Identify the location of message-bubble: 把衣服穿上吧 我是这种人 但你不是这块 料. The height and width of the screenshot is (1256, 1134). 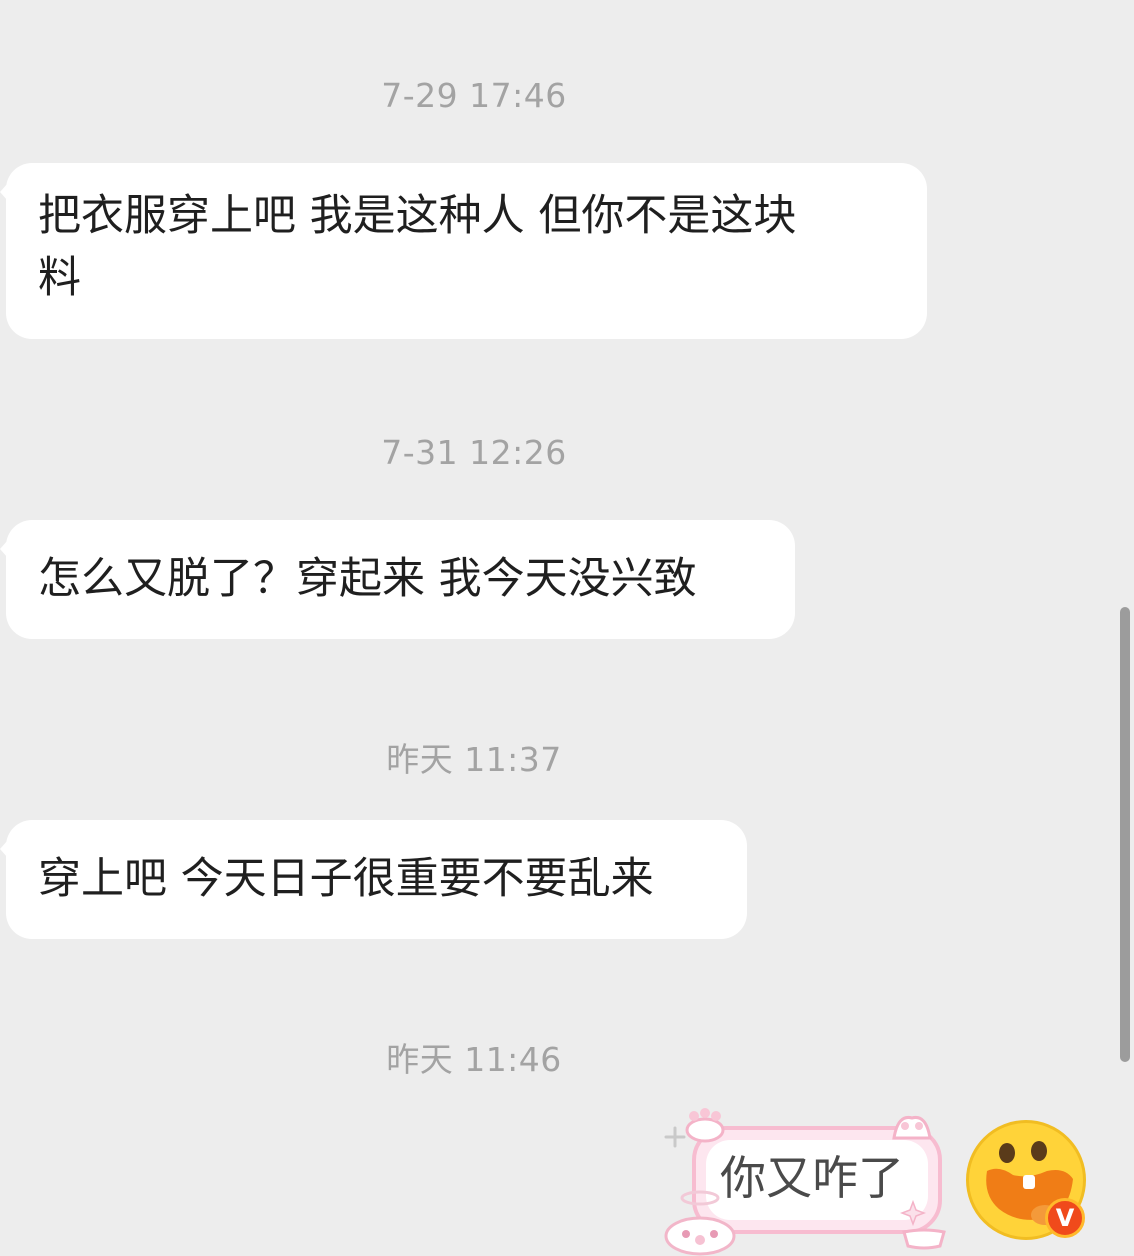
(463, 251).